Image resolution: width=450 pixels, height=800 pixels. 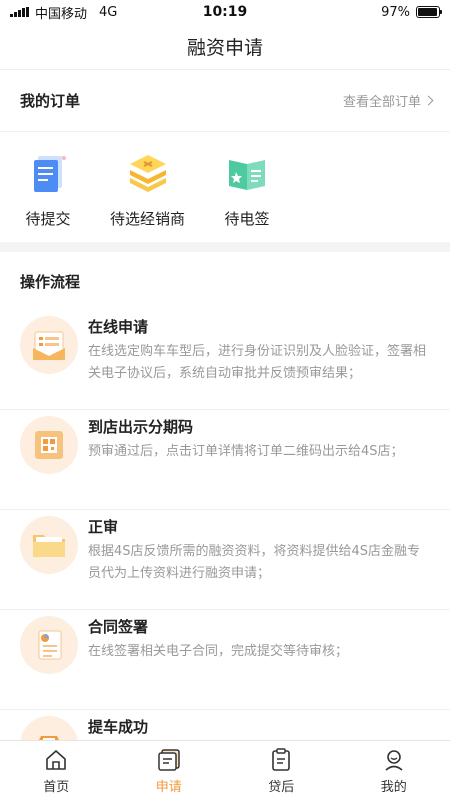 I want to click on view-all-orders-link: 查看全部订单, so click(x=388, y=100).